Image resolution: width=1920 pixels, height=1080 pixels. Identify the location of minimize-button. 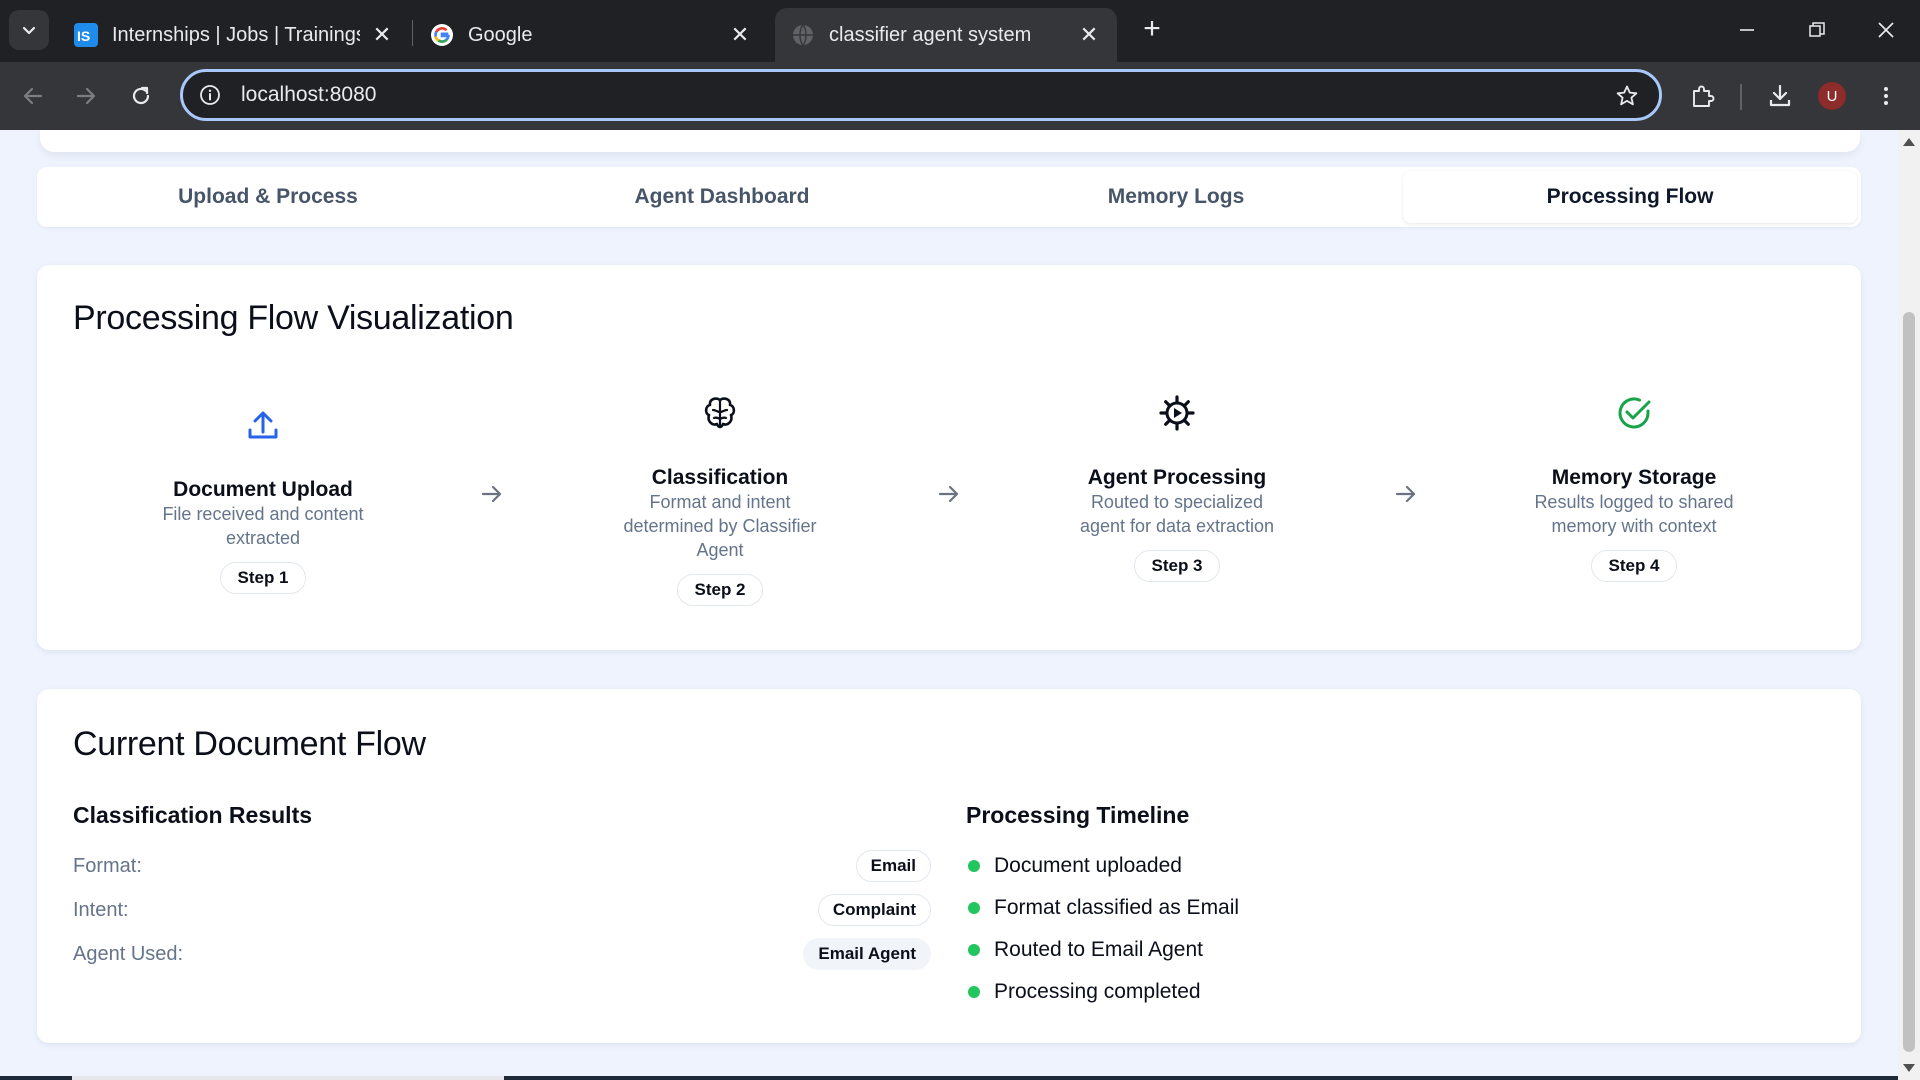
(1747, 30).